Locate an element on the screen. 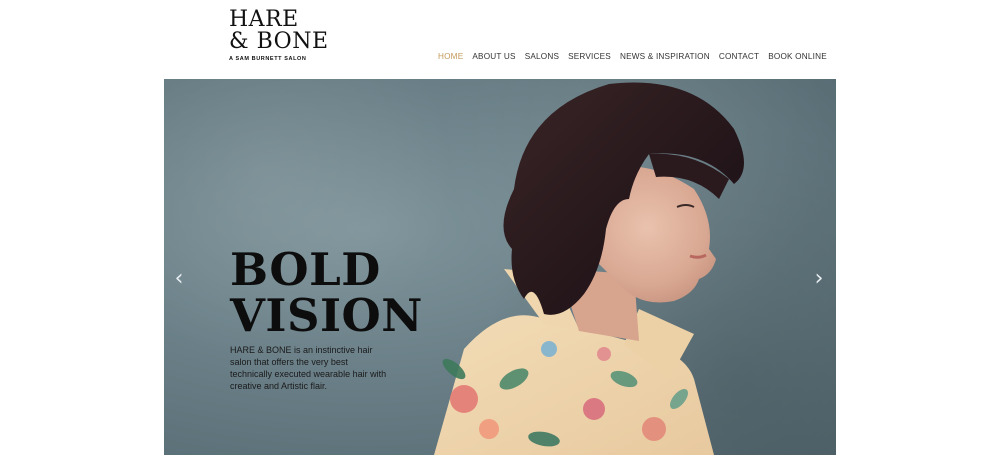 The image size is (1000, 455). hero-headline: BOLD VISION is located at coordinates (326, 293).